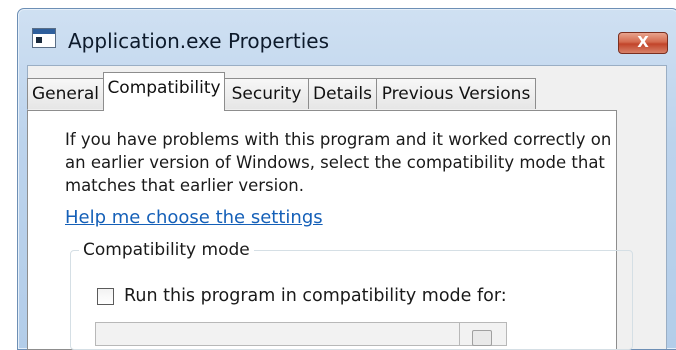  What do you see at coordinates (194, 217) in the screenshot?
I see `help-choose-settings-link: Help me choose the settings` at bounding box center [194, 217].